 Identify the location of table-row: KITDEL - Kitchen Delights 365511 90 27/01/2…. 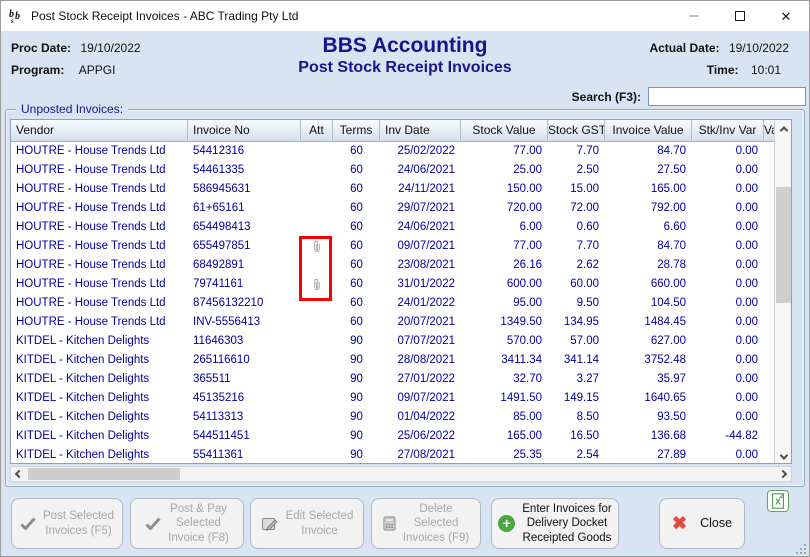
(401, 379).